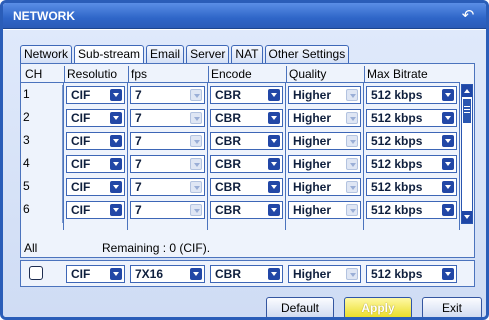  What do you see at coordinates (34, 74) in the screenshot?
I see `header-ch: CH` at bounding box center [34, 74].